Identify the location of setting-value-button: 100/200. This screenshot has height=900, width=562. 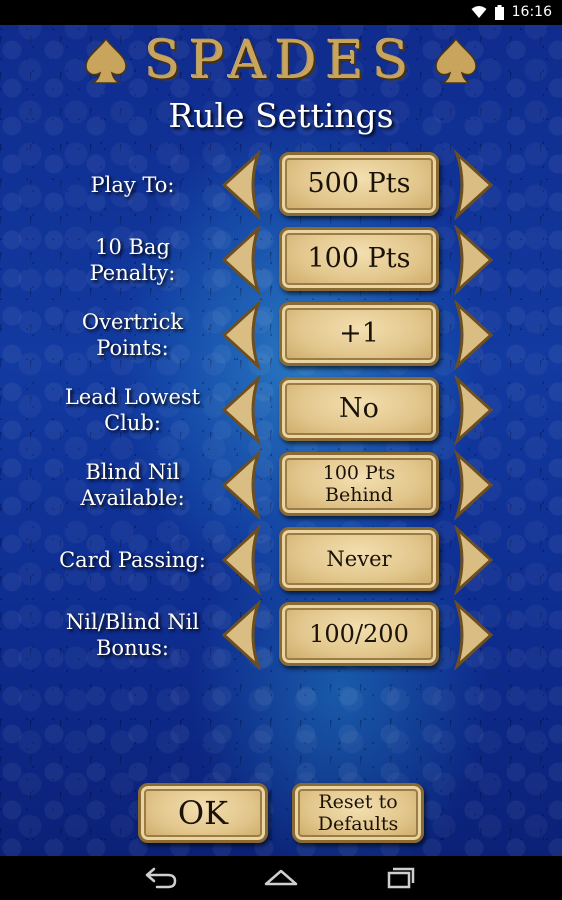
(359, 634).